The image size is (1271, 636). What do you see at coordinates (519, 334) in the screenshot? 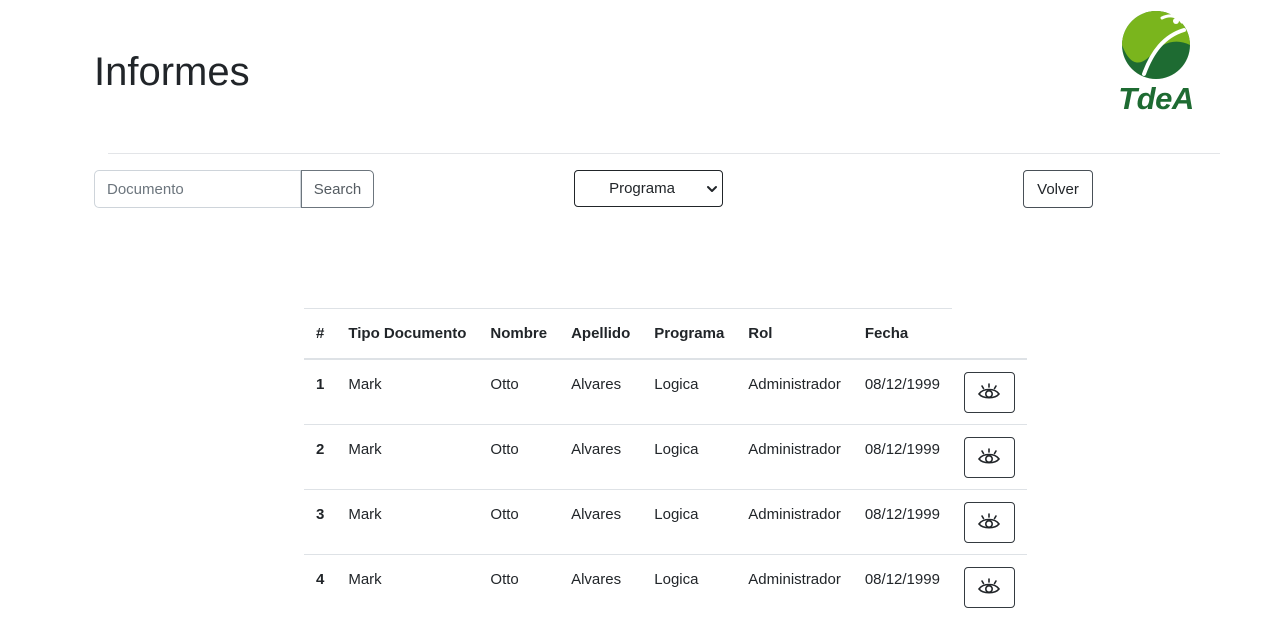
I see `col-header-nombre: Nombre` at bounding box center [519, 334].